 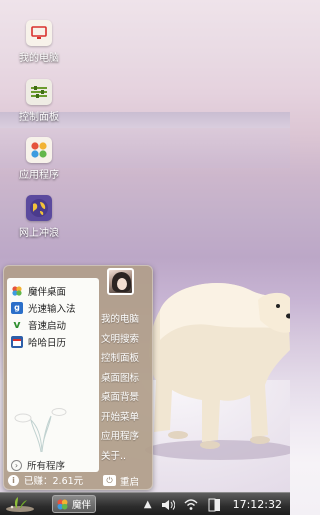 What do you see at coordinates (47, 292) in the screenshot?
I see `start-menu-item-label: 魔伴桌面` at bounding box center [47, 292].